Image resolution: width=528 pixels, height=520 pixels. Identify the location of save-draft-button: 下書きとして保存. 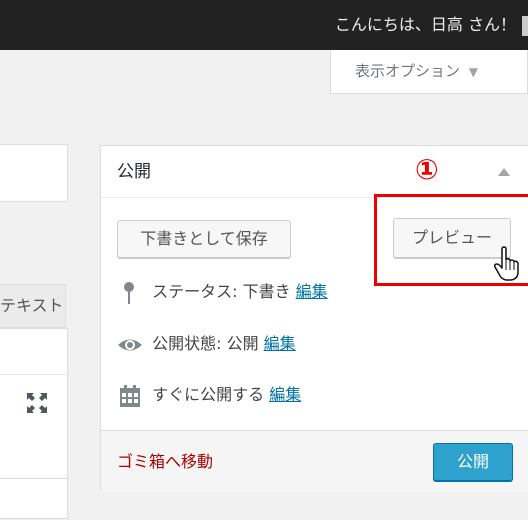
(204, 239).